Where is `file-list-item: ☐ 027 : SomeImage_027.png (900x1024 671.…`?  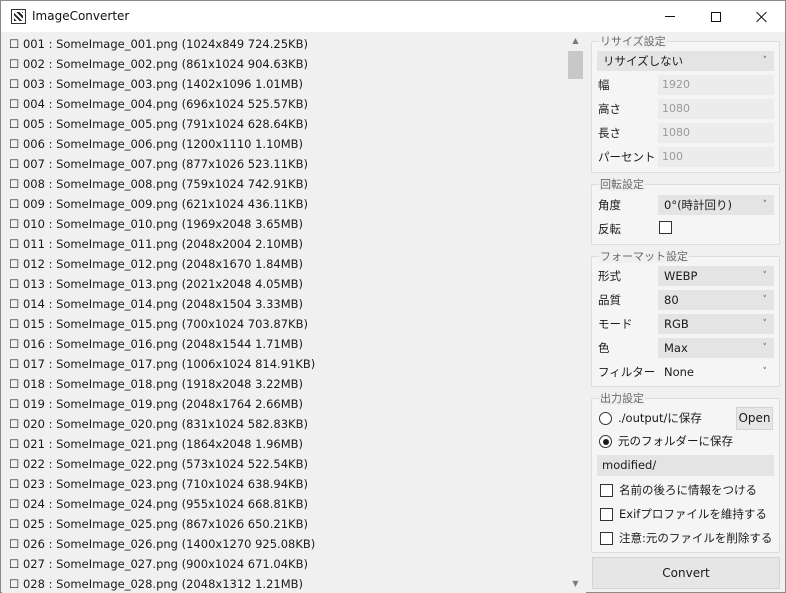 file-list-item: ☐ 027 : SomeImage_027.png (900x1024 671.… is located at coordinates (158, 564).